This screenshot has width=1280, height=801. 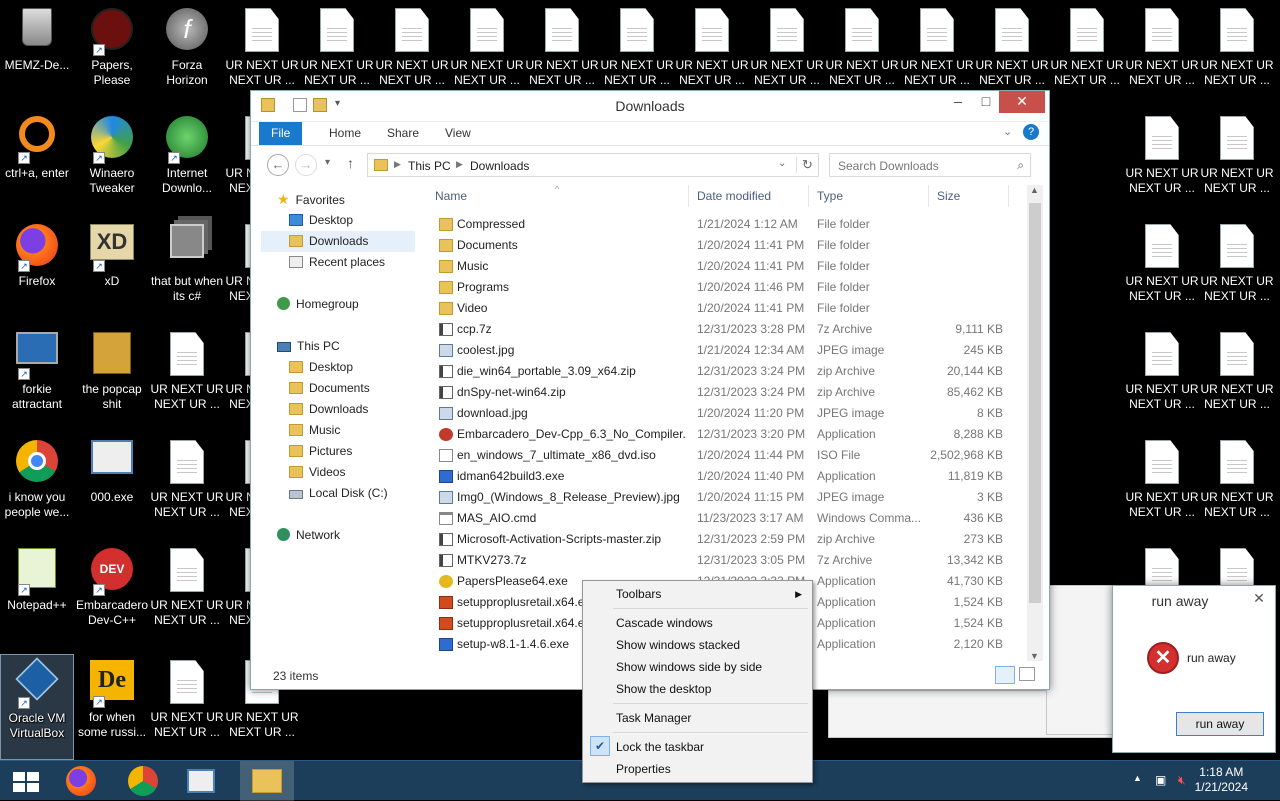 I want to click on close-button: ✕, so click(x=1022, y=102).